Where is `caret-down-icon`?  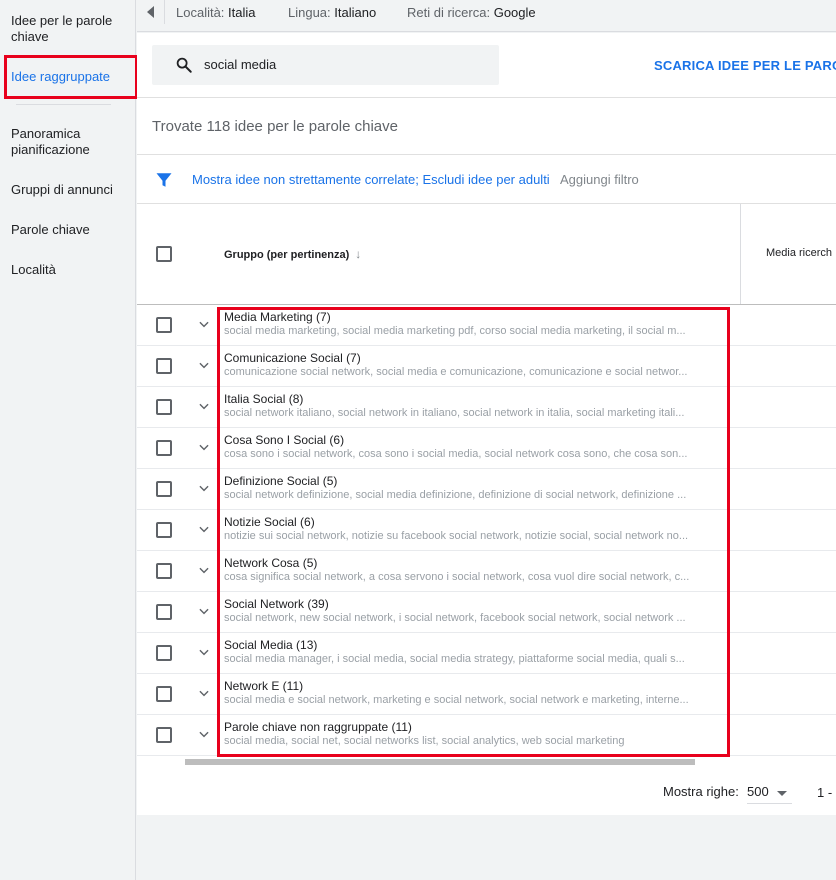
caret-down-icon is located at coordinates (782, 793).